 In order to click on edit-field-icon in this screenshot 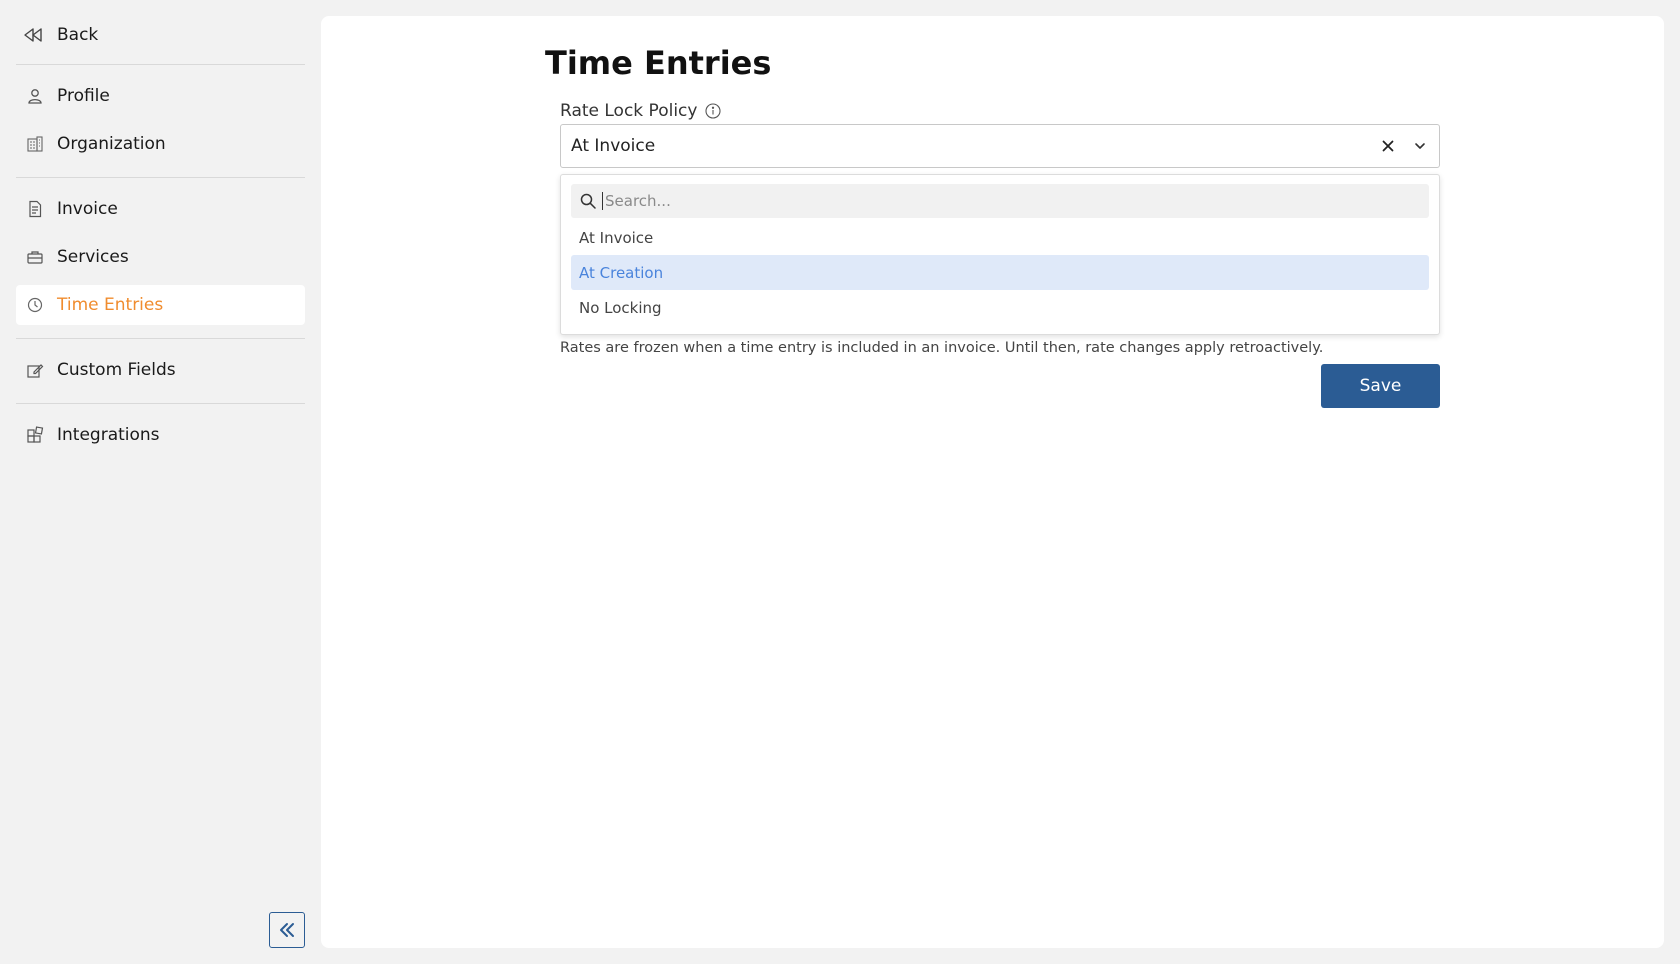, I will do `click(35, 370)`.